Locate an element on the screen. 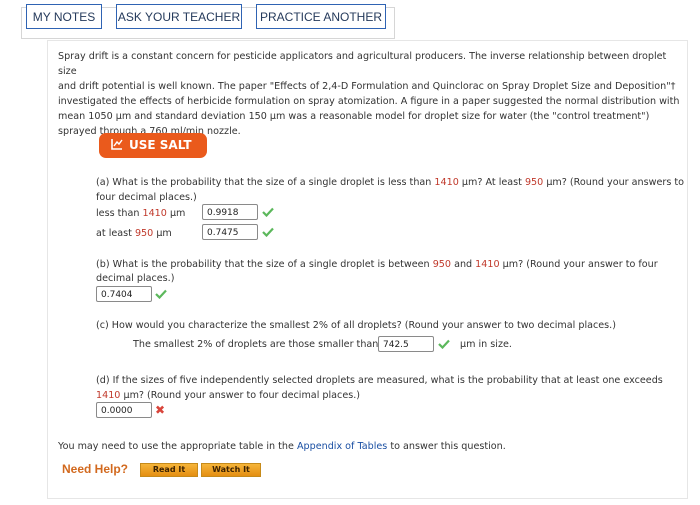 The height and width of the screenshot is (505, 700). part-a-text: μm? (Round your answers to is located at coordinates (614, 182).